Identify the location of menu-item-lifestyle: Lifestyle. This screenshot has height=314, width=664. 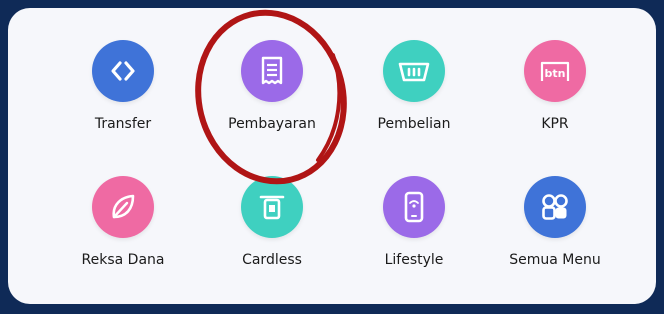
(414, 241).